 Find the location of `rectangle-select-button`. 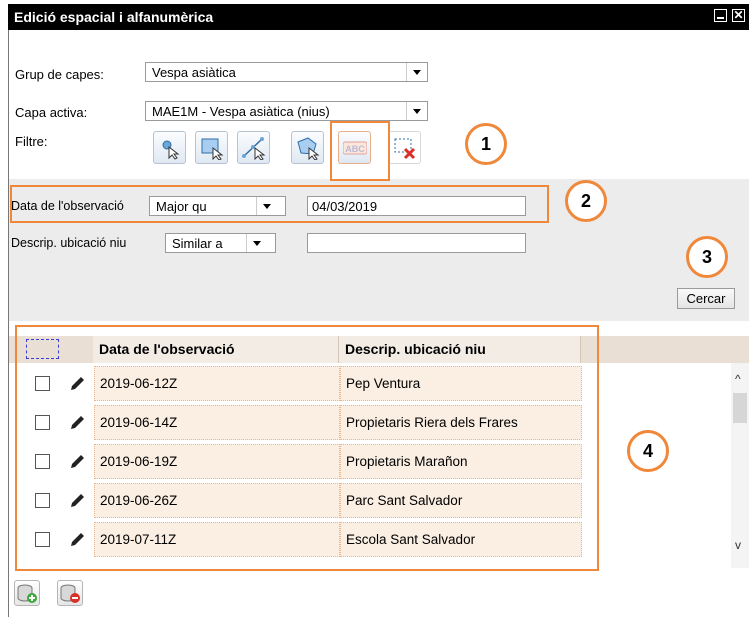

rectangle-select-button is located at coordinates (211, 147).